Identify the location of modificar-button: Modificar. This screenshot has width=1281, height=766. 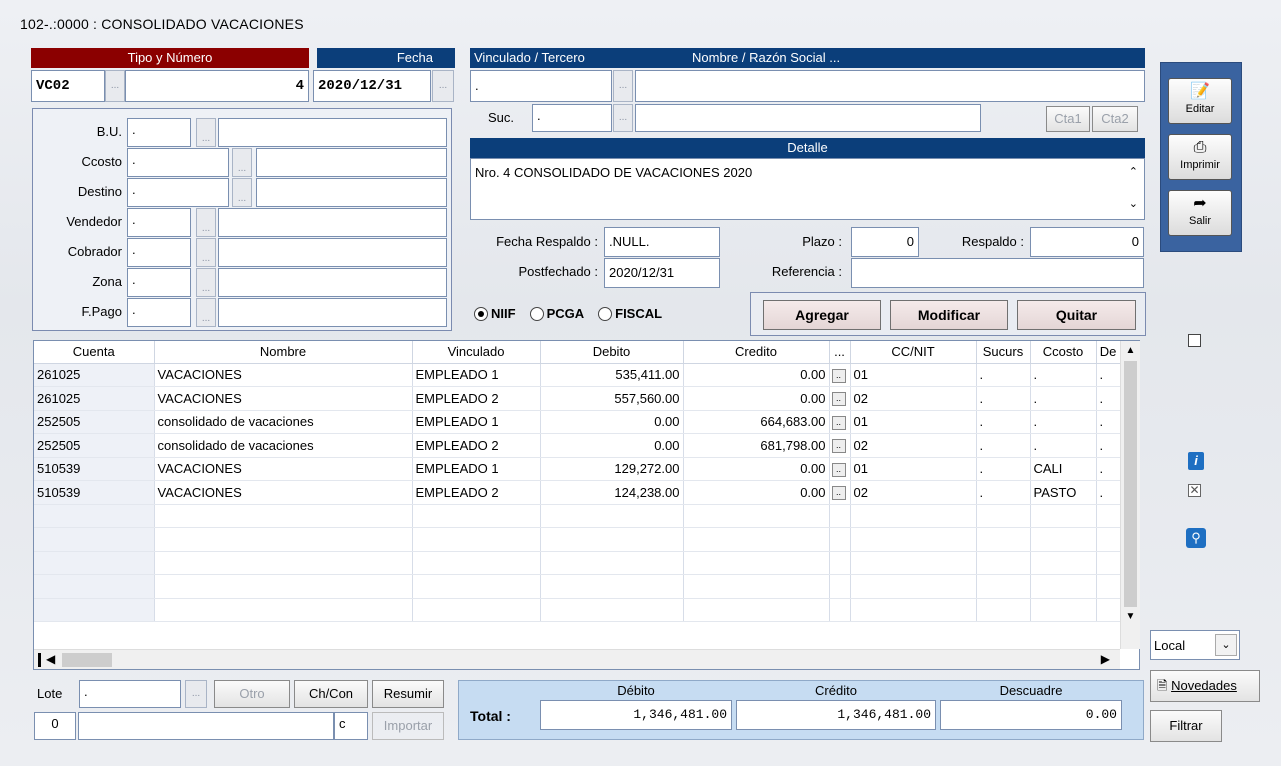
(949, 315).